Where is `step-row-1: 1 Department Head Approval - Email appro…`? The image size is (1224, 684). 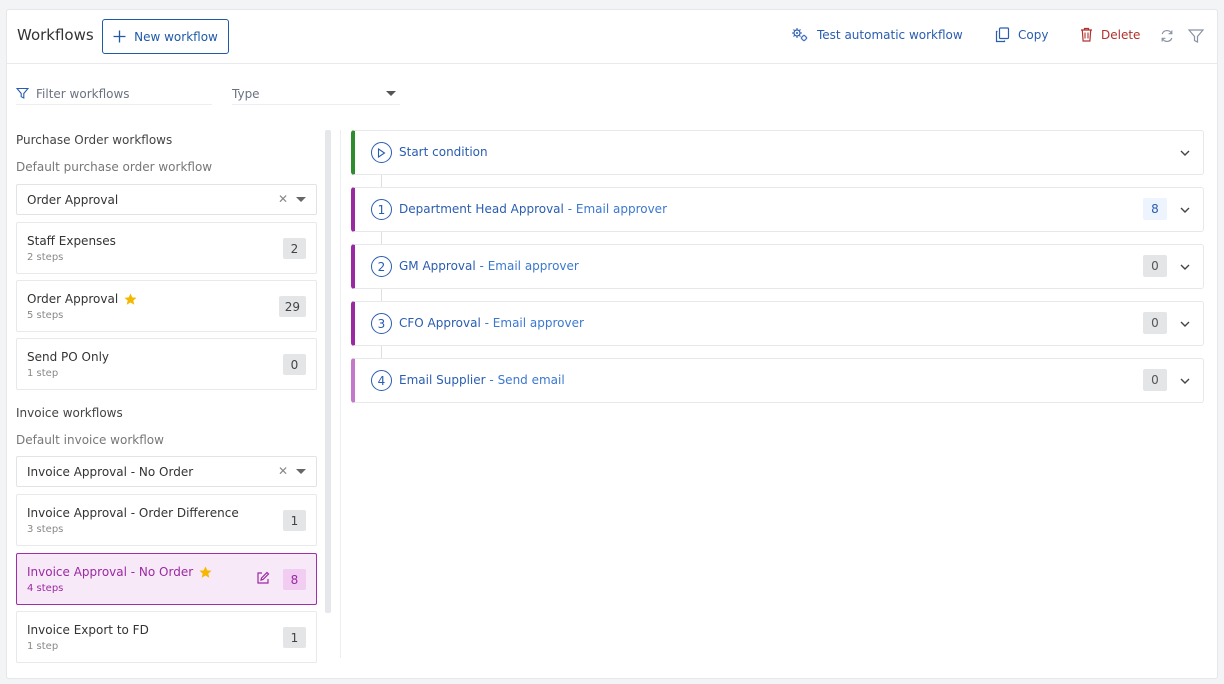 step-row-1: 1 Department Head Approval - Email appro… is located at coordinates (777, 209).